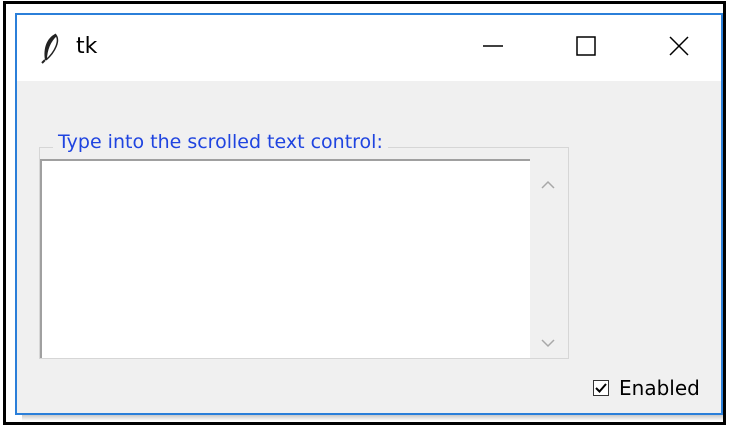 The image size is (729, 429). I want to click on labelframe-title: Type into the scrolled text control:, so click(220, 142).